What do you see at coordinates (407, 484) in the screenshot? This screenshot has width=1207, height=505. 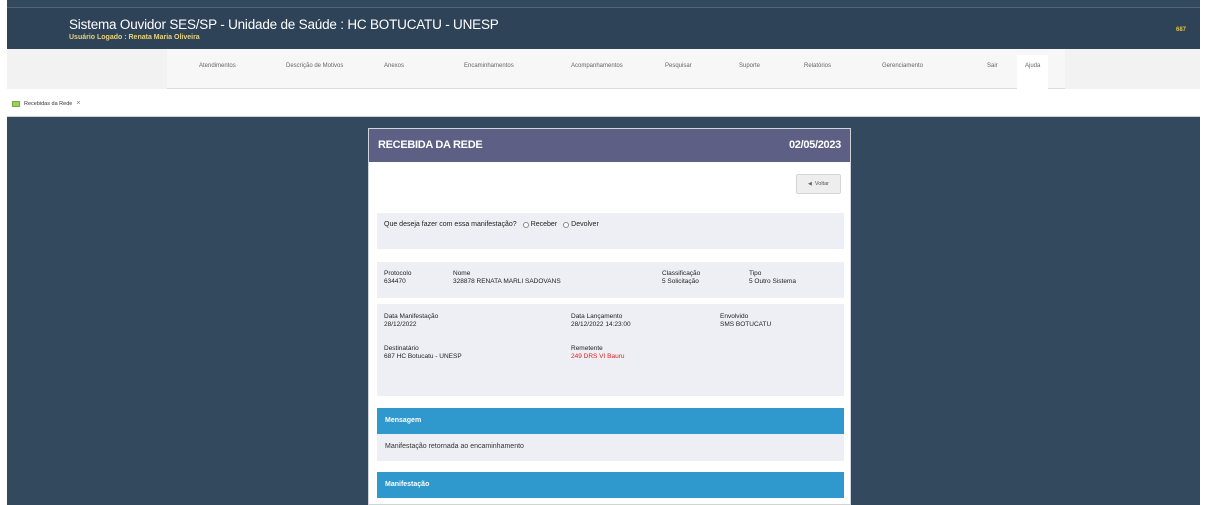 I see `manifestacao-title: Manifestação` at bounding box center [407, 484].